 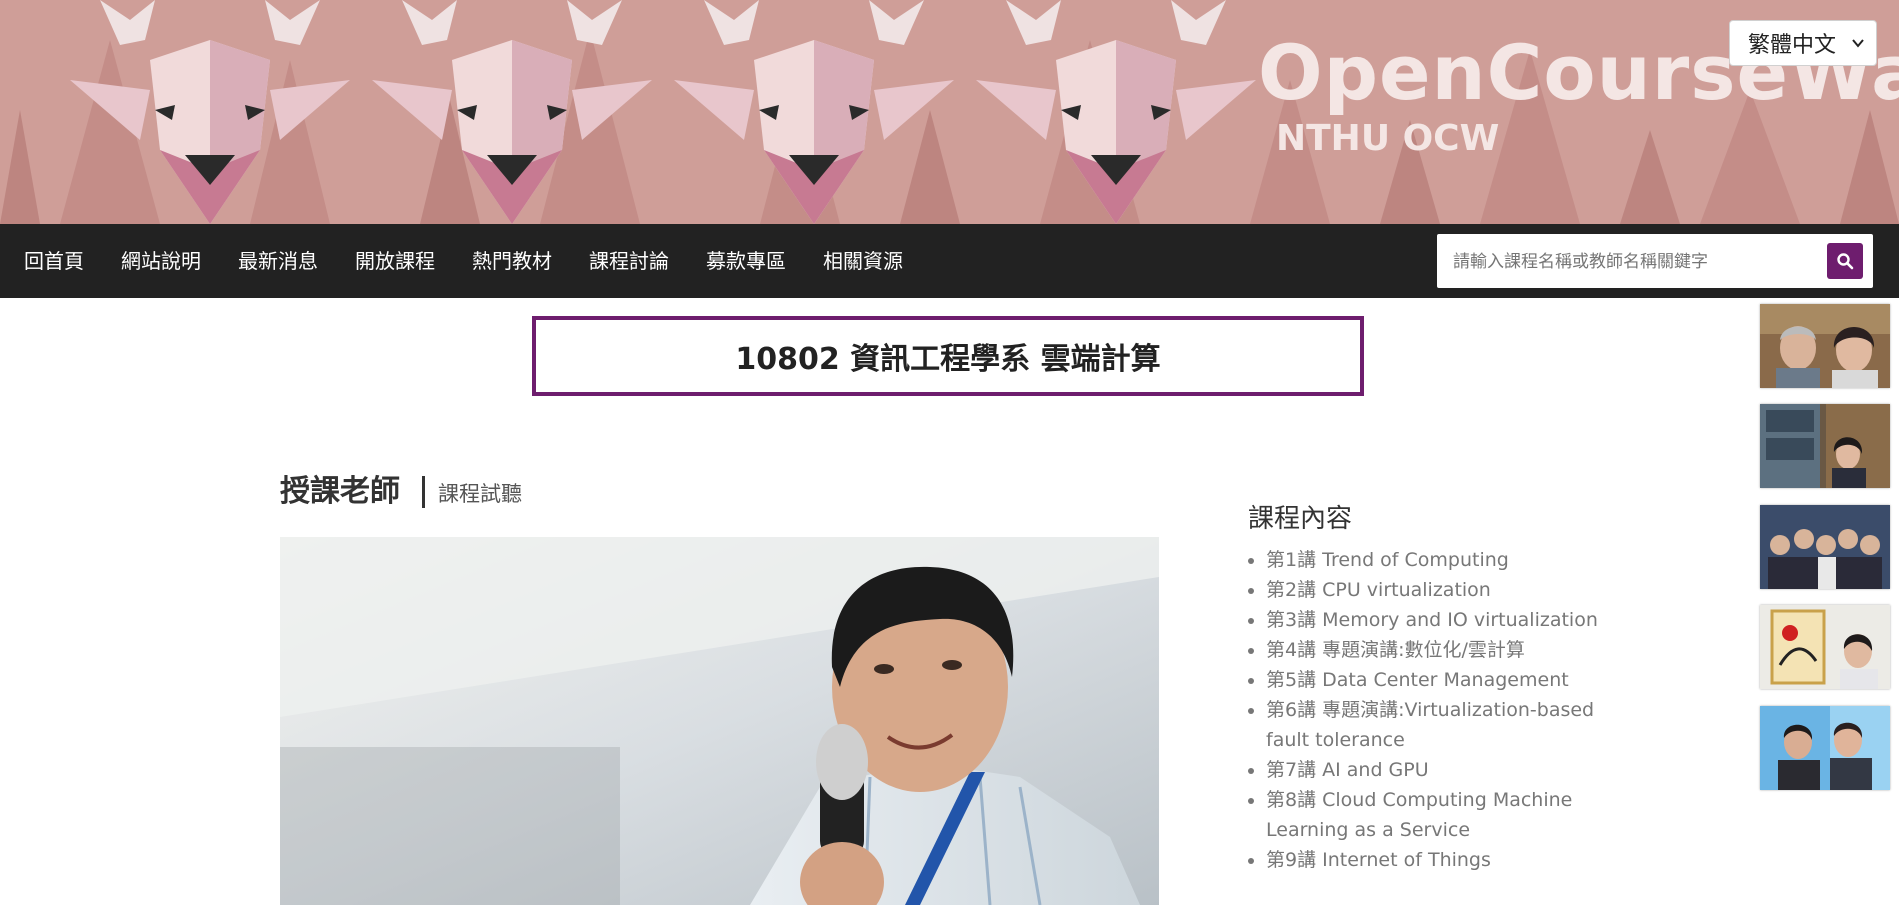 What do you see at coordinates (1436, 650) in the screenshot?
I see `lecture-item-4: 第4講 專題演講:數位化/雲計算` at bounding box center [1436, 650].